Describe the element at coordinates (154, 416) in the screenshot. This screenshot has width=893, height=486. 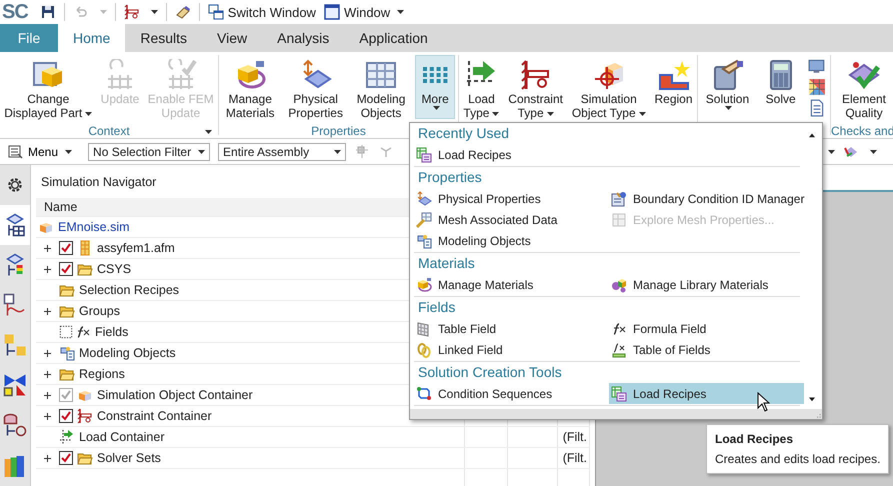
I see `tree-item: Constraint Container` at that location.